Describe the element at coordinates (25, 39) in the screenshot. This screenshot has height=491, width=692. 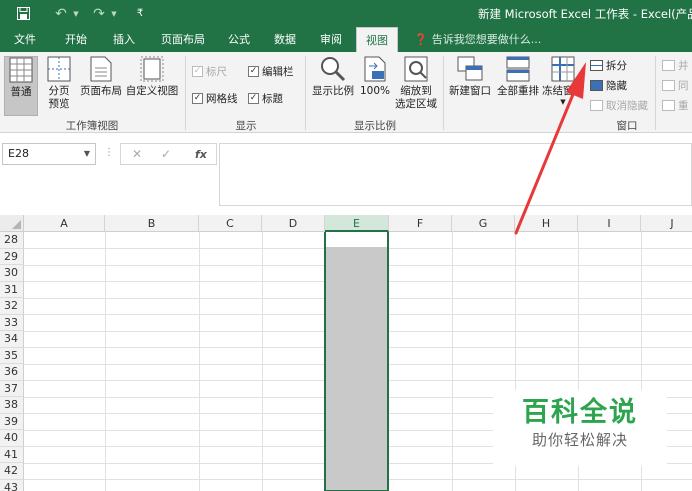
I see `tab-file: 文件` at that location.